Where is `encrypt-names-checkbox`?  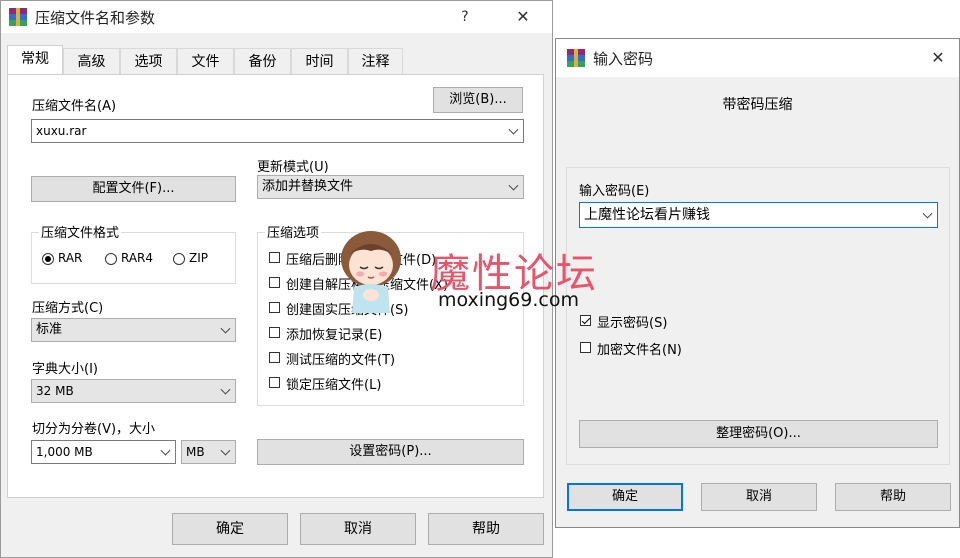 encrypt-names-checkbox is located at coordinates (585, 347).